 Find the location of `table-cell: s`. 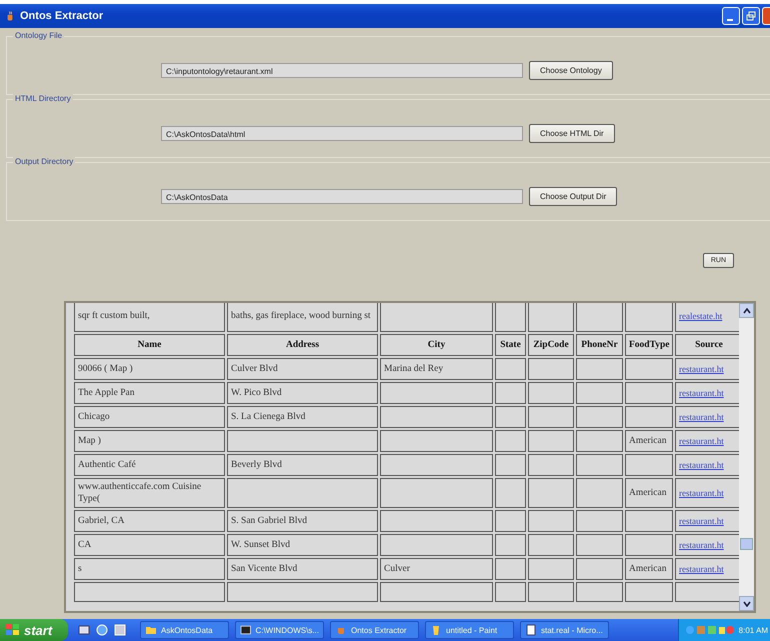

table-cell: s is located at coordinates (149, 569).